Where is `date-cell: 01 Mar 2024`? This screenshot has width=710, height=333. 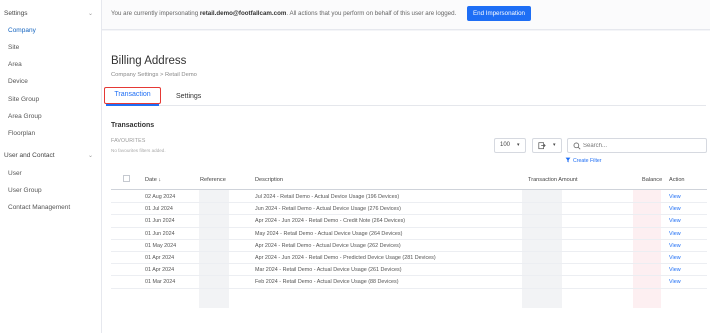 date-cell: 01 Mar 2024 is located at coordinates (160, 282).